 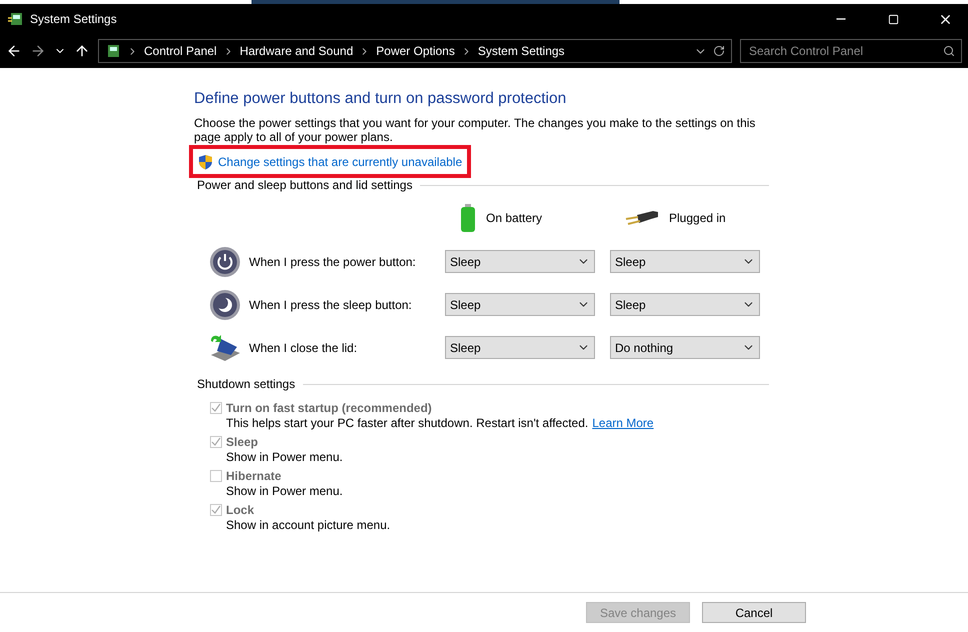 What do you see at coordinates (521, 51) in the screenshot?
I see `breadcrumb-item: System Settings` at bounding box center [521, 51].